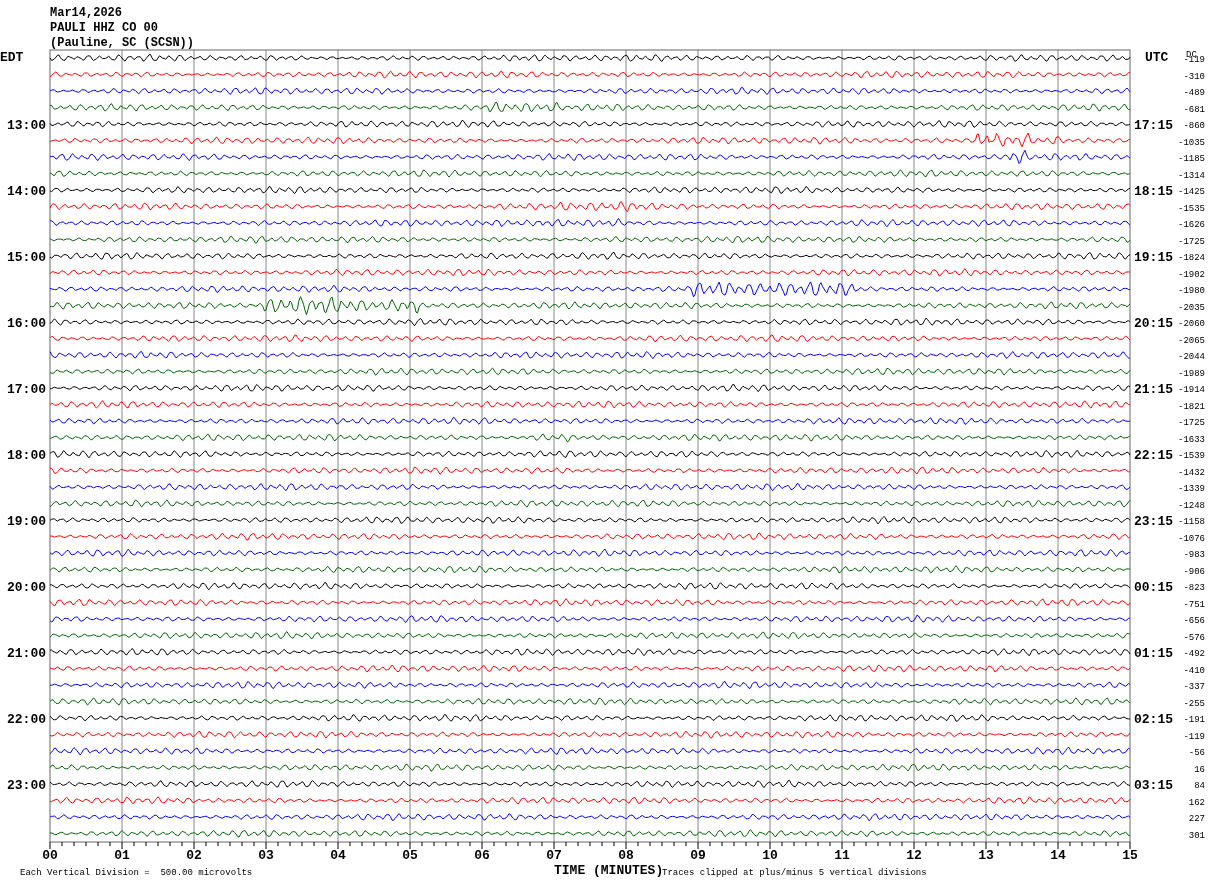  What do you see at coordinates (1191, 456) in the screenshot?
I see `dc-offset-label: -1539` at bounding box center [1191, 456].